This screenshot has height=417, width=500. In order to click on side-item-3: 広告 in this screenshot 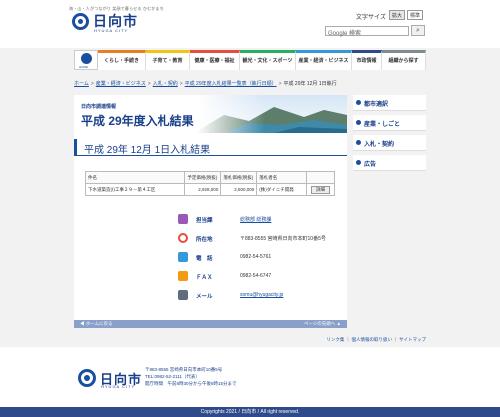, I will do `click(389, 163)`.